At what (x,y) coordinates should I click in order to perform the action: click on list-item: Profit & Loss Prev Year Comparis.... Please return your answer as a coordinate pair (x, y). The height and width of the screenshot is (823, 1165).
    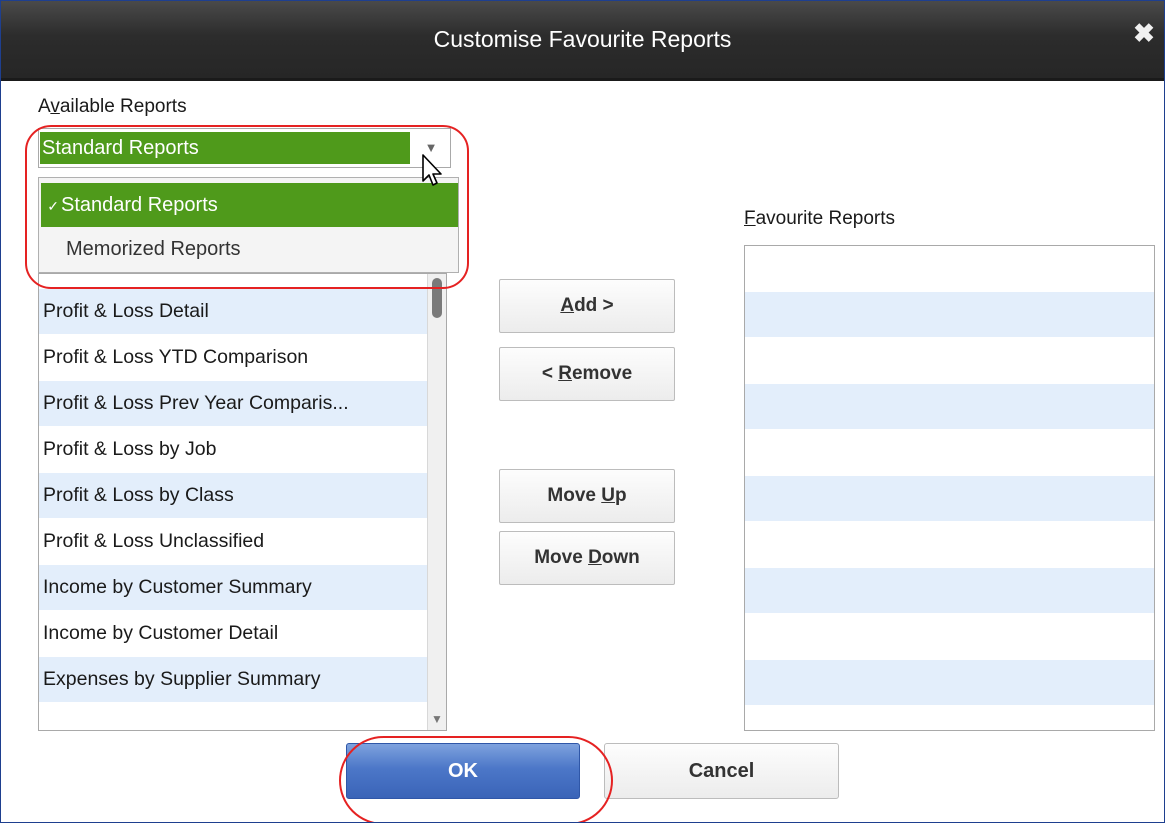
    Looking at the image, I should click on (233, 403).